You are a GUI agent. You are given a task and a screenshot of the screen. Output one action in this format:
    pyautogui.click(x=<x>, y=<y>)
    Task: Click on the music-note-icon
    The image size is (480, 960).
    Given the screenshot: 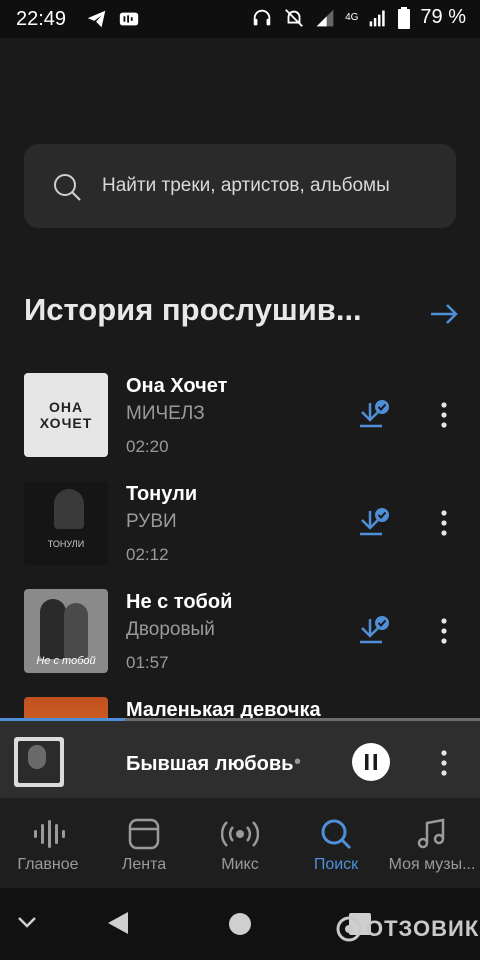 What is the action you would take?
    pyautogui.click(x=431, y=833)
    